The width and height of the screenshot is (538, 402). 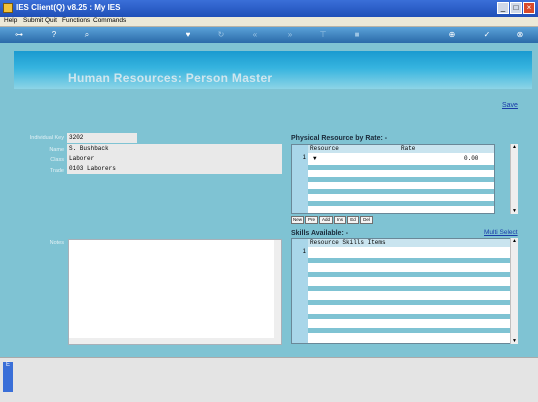 I want to click on name-field: S. Bushback, so click(x=174, y=149).